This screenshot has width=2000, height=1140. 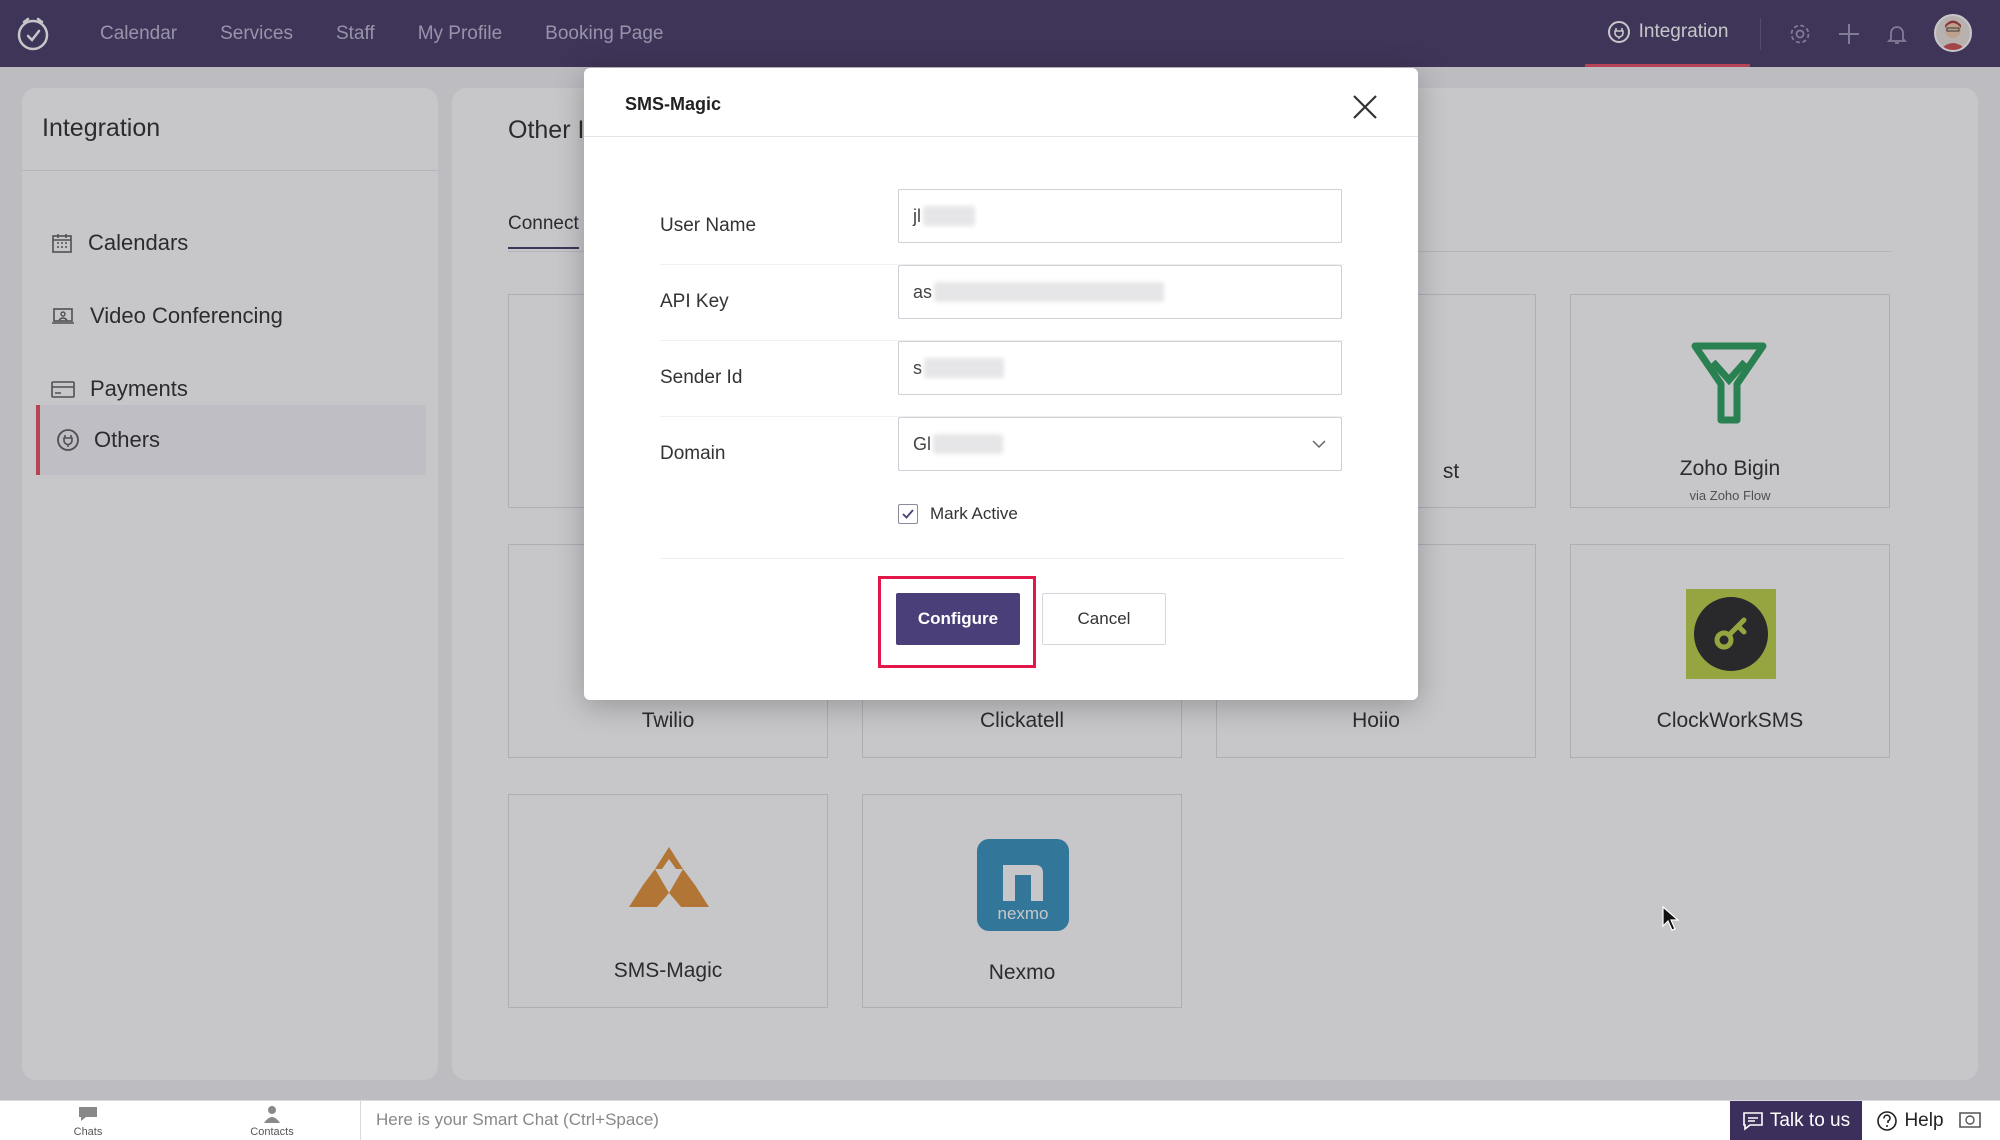 I want to click on help-question-icon, so click(x=1887, y=1121).